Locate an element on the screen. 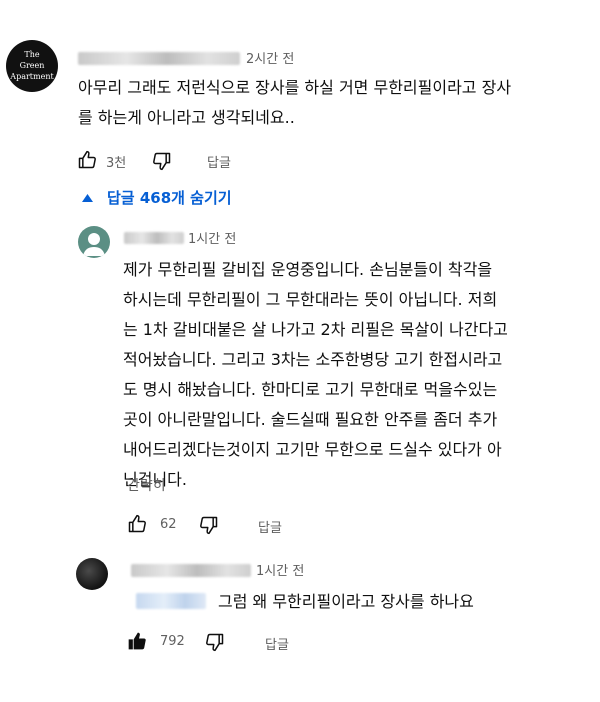 This screenshot has width=600, height=702. reply2-like-count: 792 is located at coordinates (172, 641).